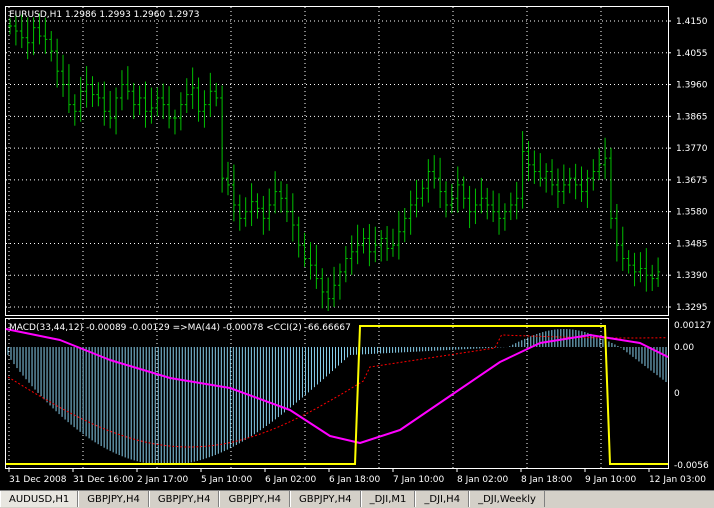  Describe the element at coordinates (104, 15) in the screenshot. I see `chart-info-label: EURUSD,H1 1.2986 1.2993 1.2960 1.2973` at that location.